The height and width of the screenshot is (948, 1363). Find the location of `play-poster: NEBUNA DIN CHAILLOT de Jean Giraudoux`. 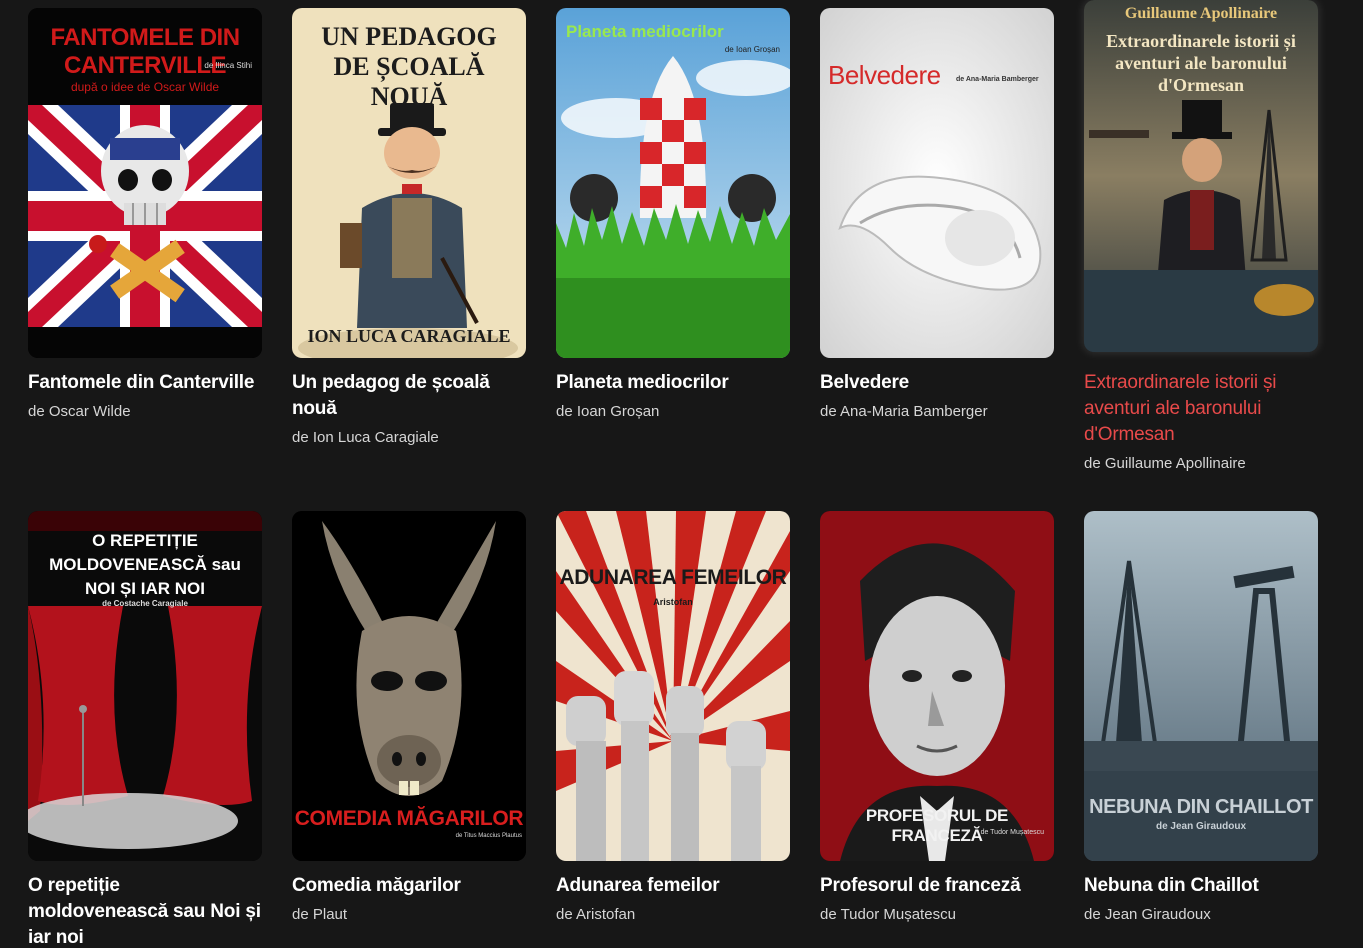

play-poster: NEBUNA DIN CHAILLOT de Jean Giraudoux is located at coordinates (1201, 686).